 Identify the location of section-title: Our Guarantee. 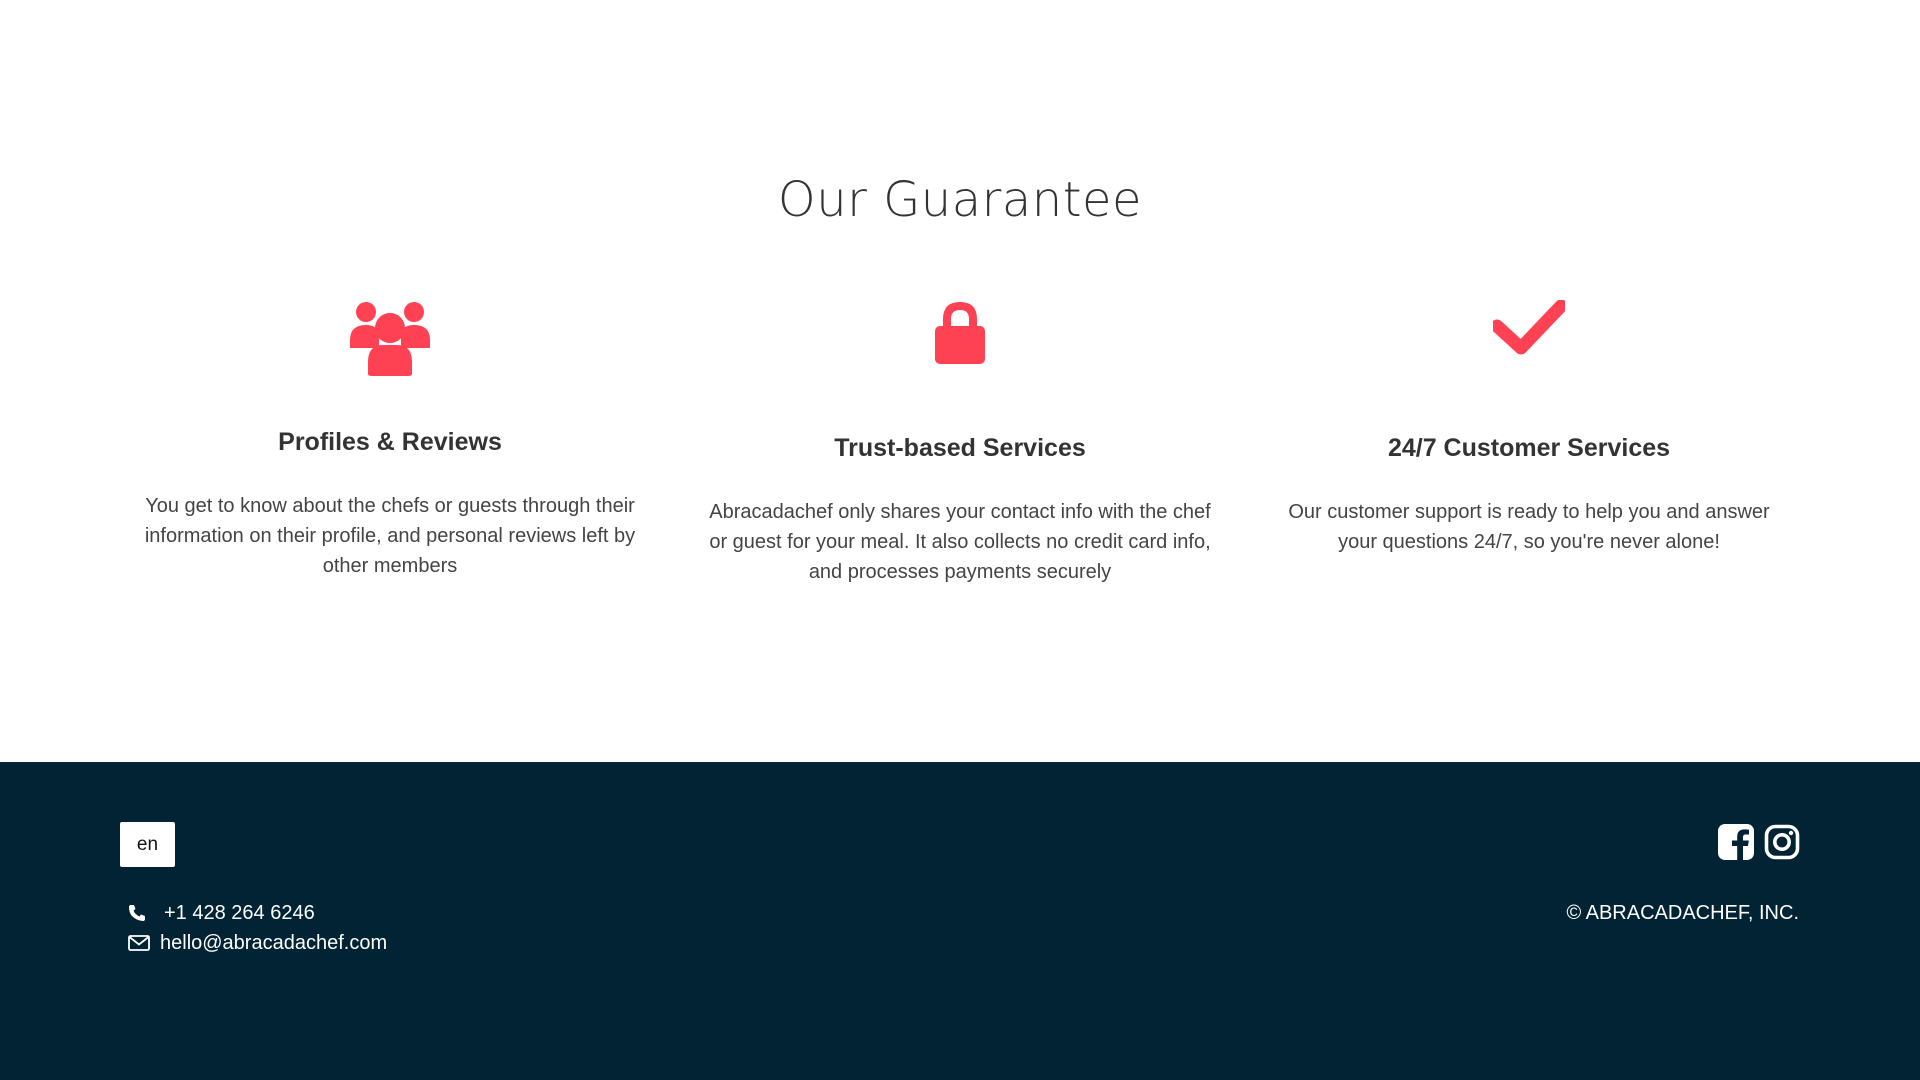
(960, 200).